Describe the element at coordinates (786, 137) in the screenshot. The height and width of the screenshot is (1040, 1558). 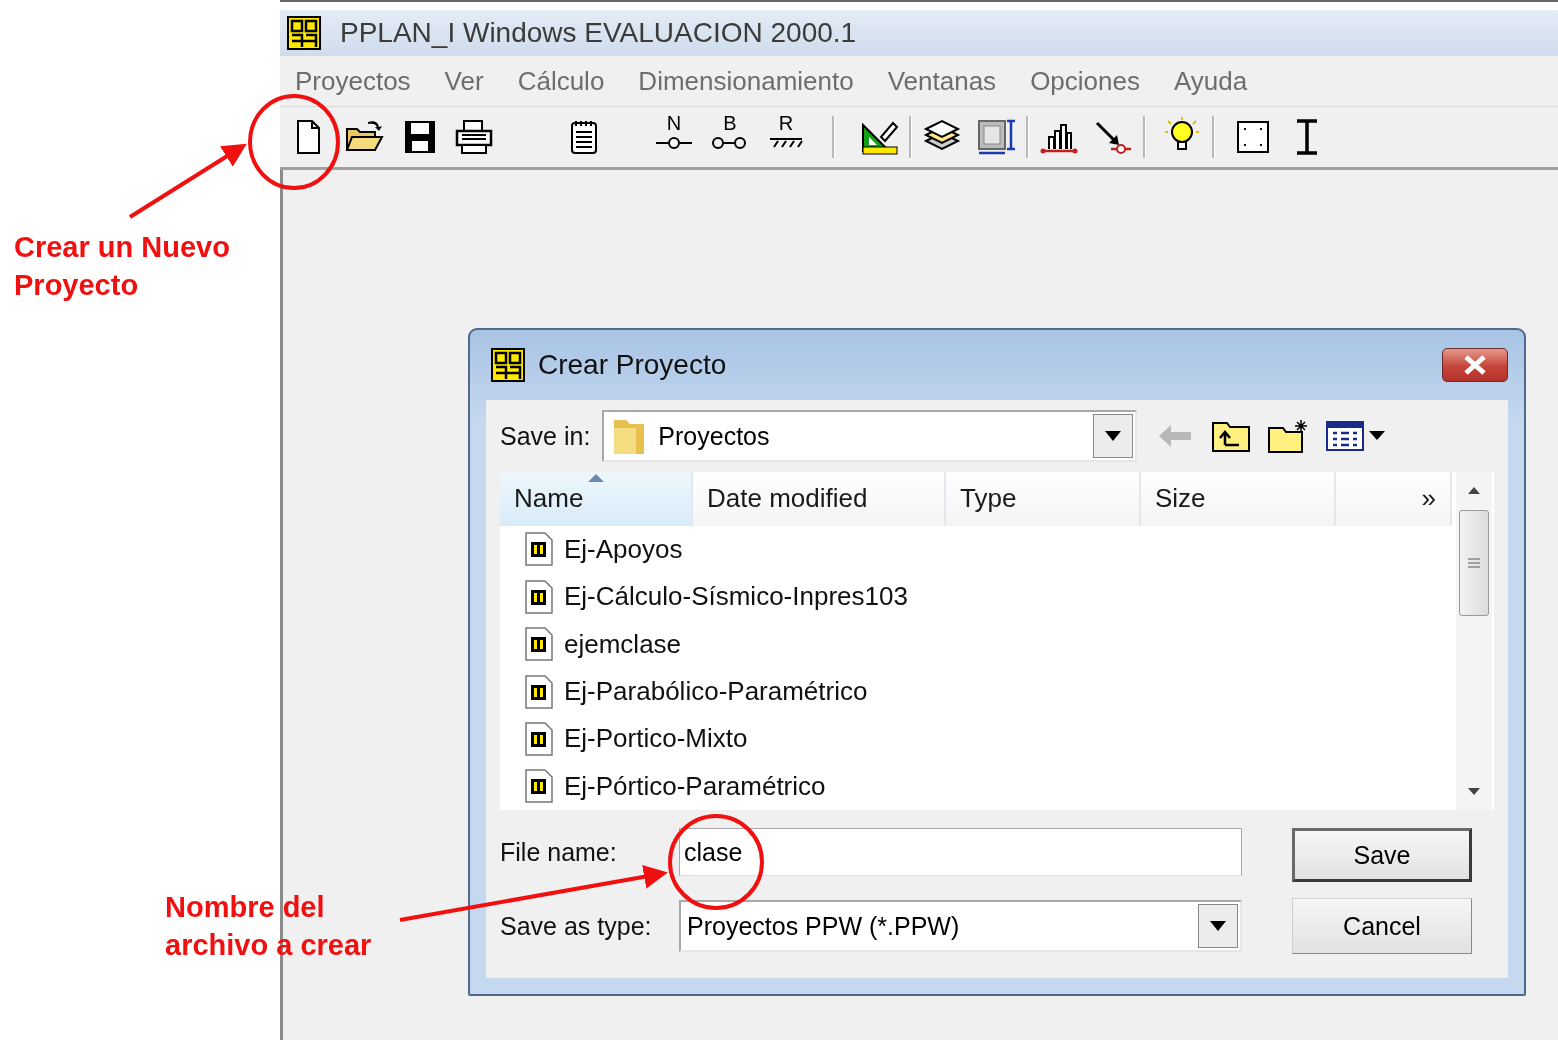
I see `toolbar-letter-button: R` at that location.